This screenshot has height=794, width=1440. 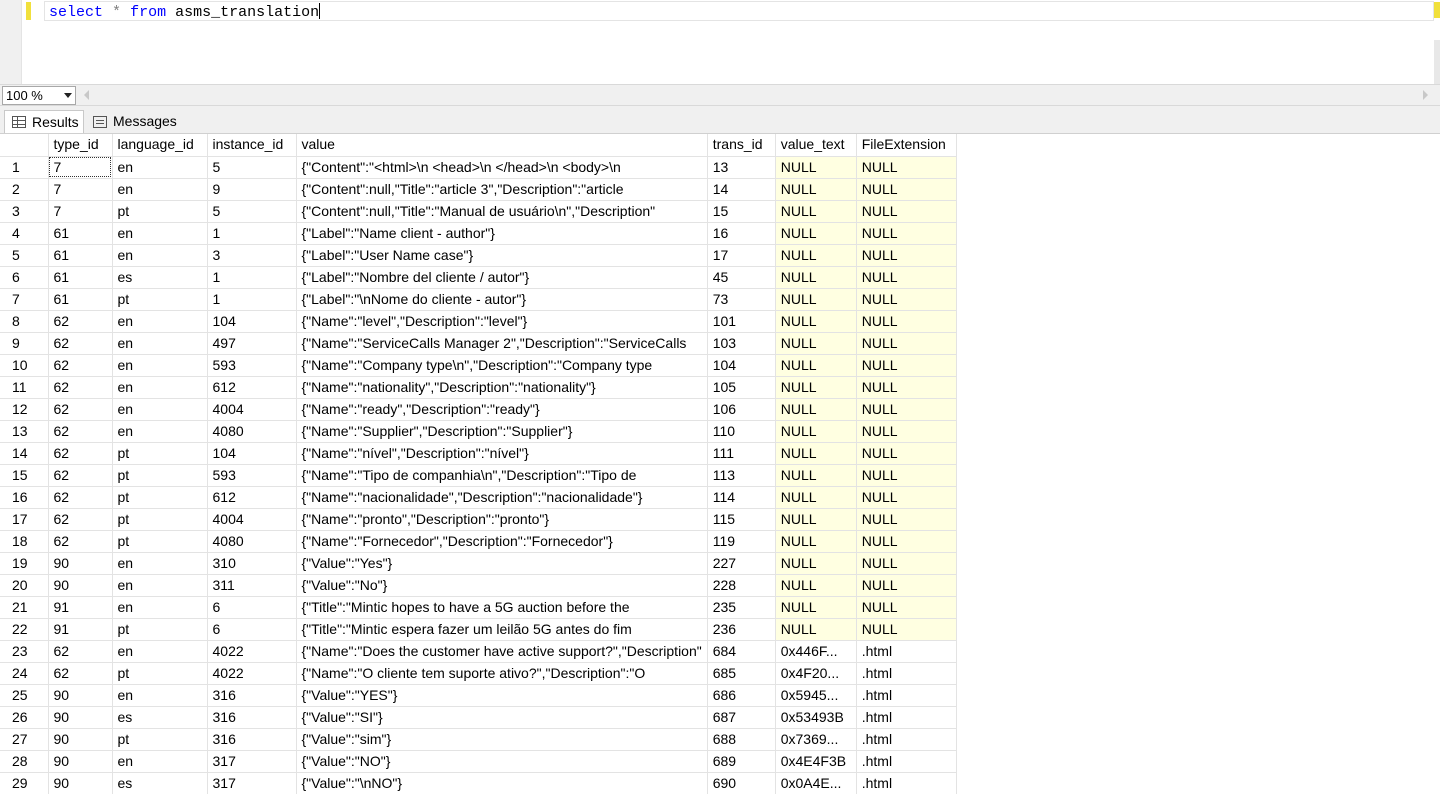 What do you see at coordinates (502, 299) in the screenshot?
I see `cell-value: {"Label":"\nNome do cliente - autor"}` at bounding box center [502, 299].